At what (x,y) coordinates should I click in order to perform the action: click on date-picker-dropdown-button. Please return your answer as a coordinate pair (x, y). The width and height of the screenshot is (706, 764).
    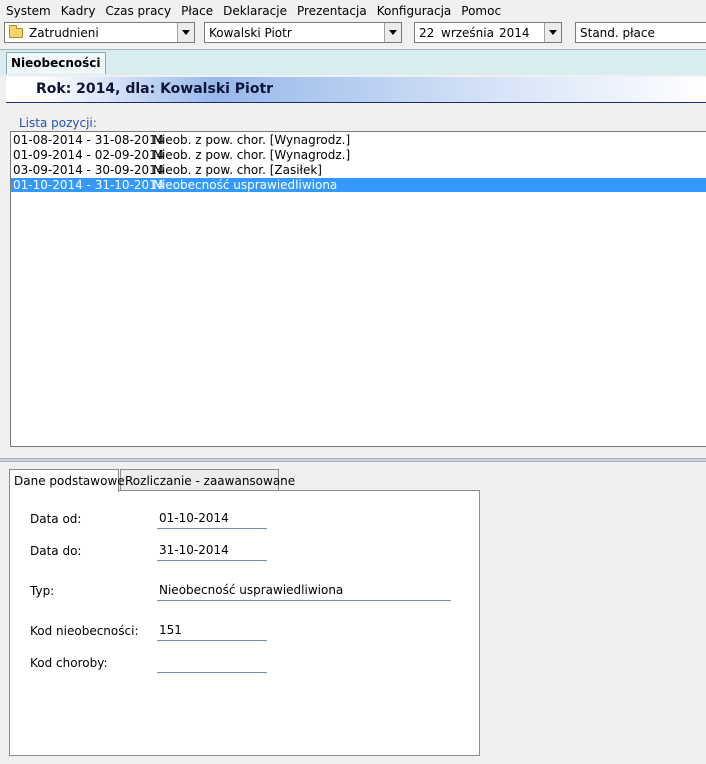
    Looking at the image, I should click on (552, 32).